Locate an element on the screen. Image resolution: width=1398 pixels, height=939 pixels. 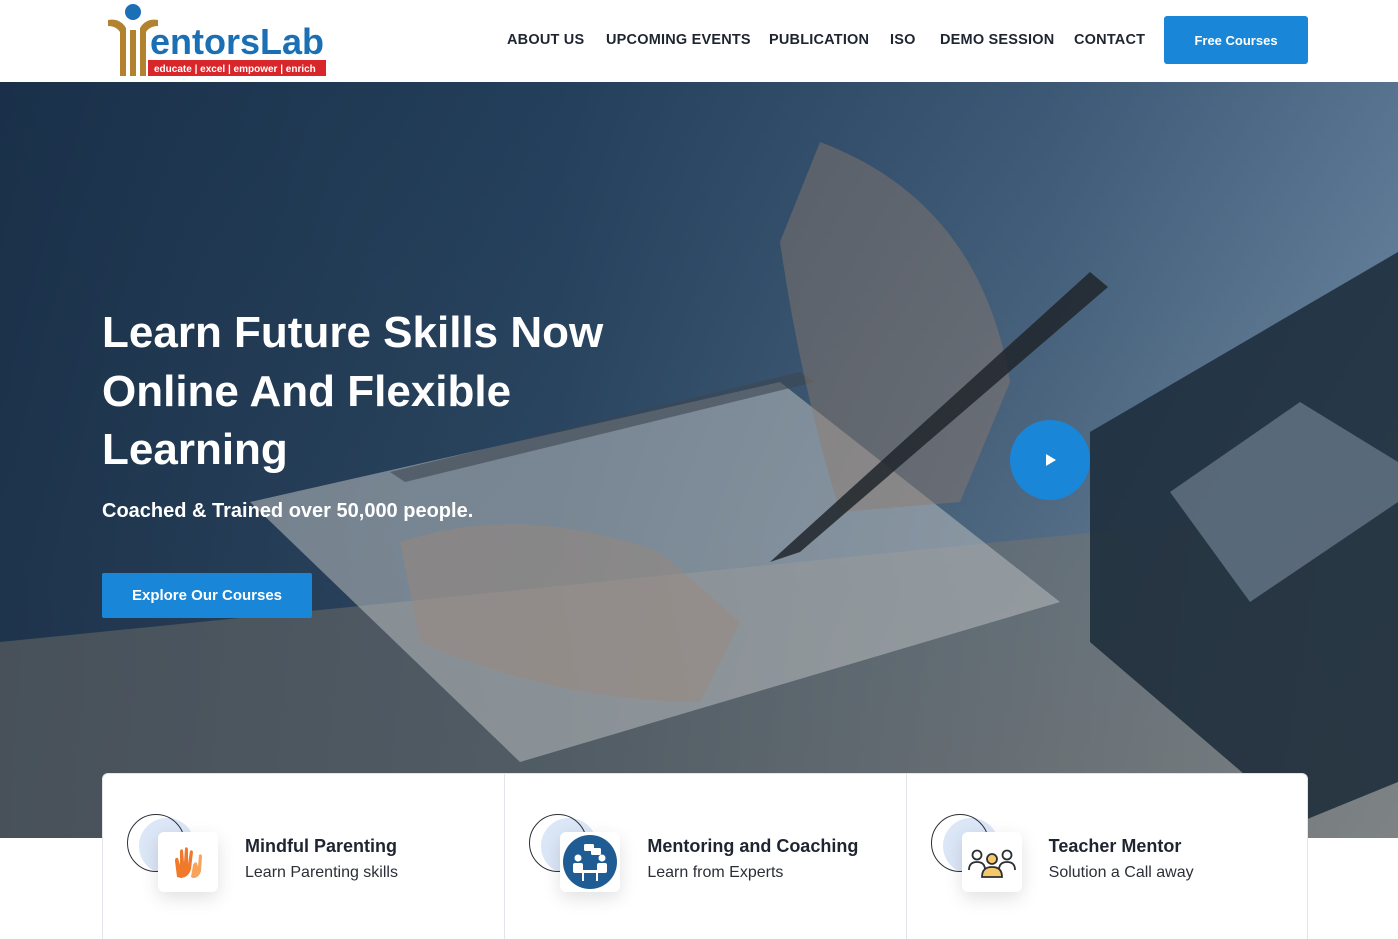
nav-about-us: ABOUT US is located at coordinates (545, 40).